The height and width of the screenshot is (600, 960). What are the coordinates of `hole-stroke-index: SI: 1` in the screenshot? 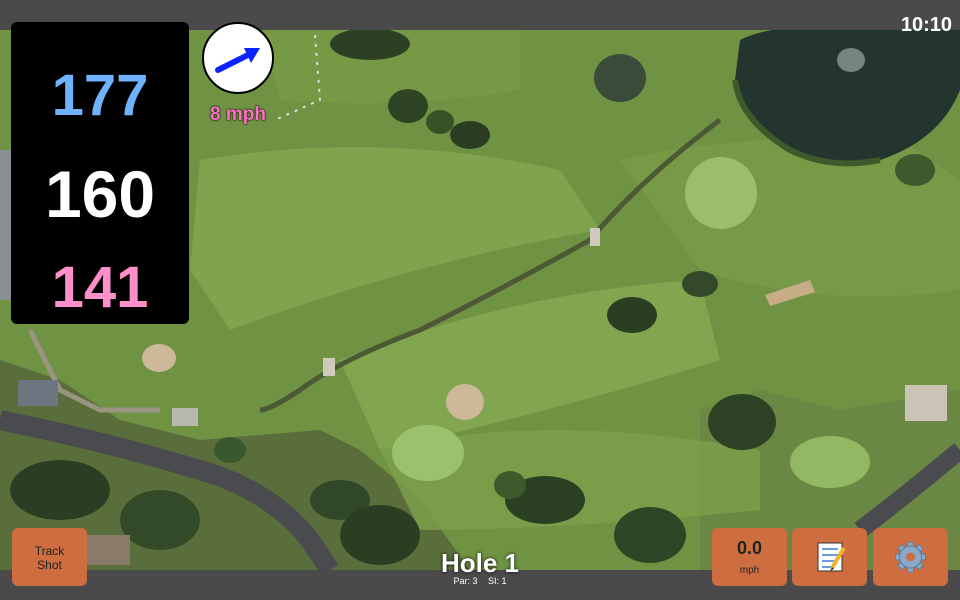 It's located at (497, 581).